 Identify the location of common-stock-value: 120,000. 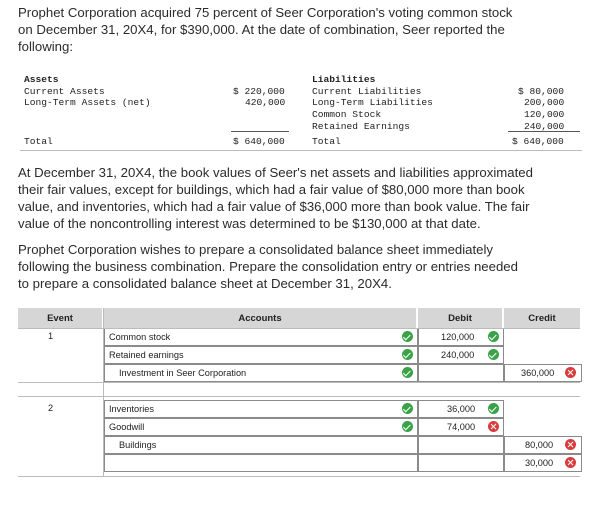
(544, 114).